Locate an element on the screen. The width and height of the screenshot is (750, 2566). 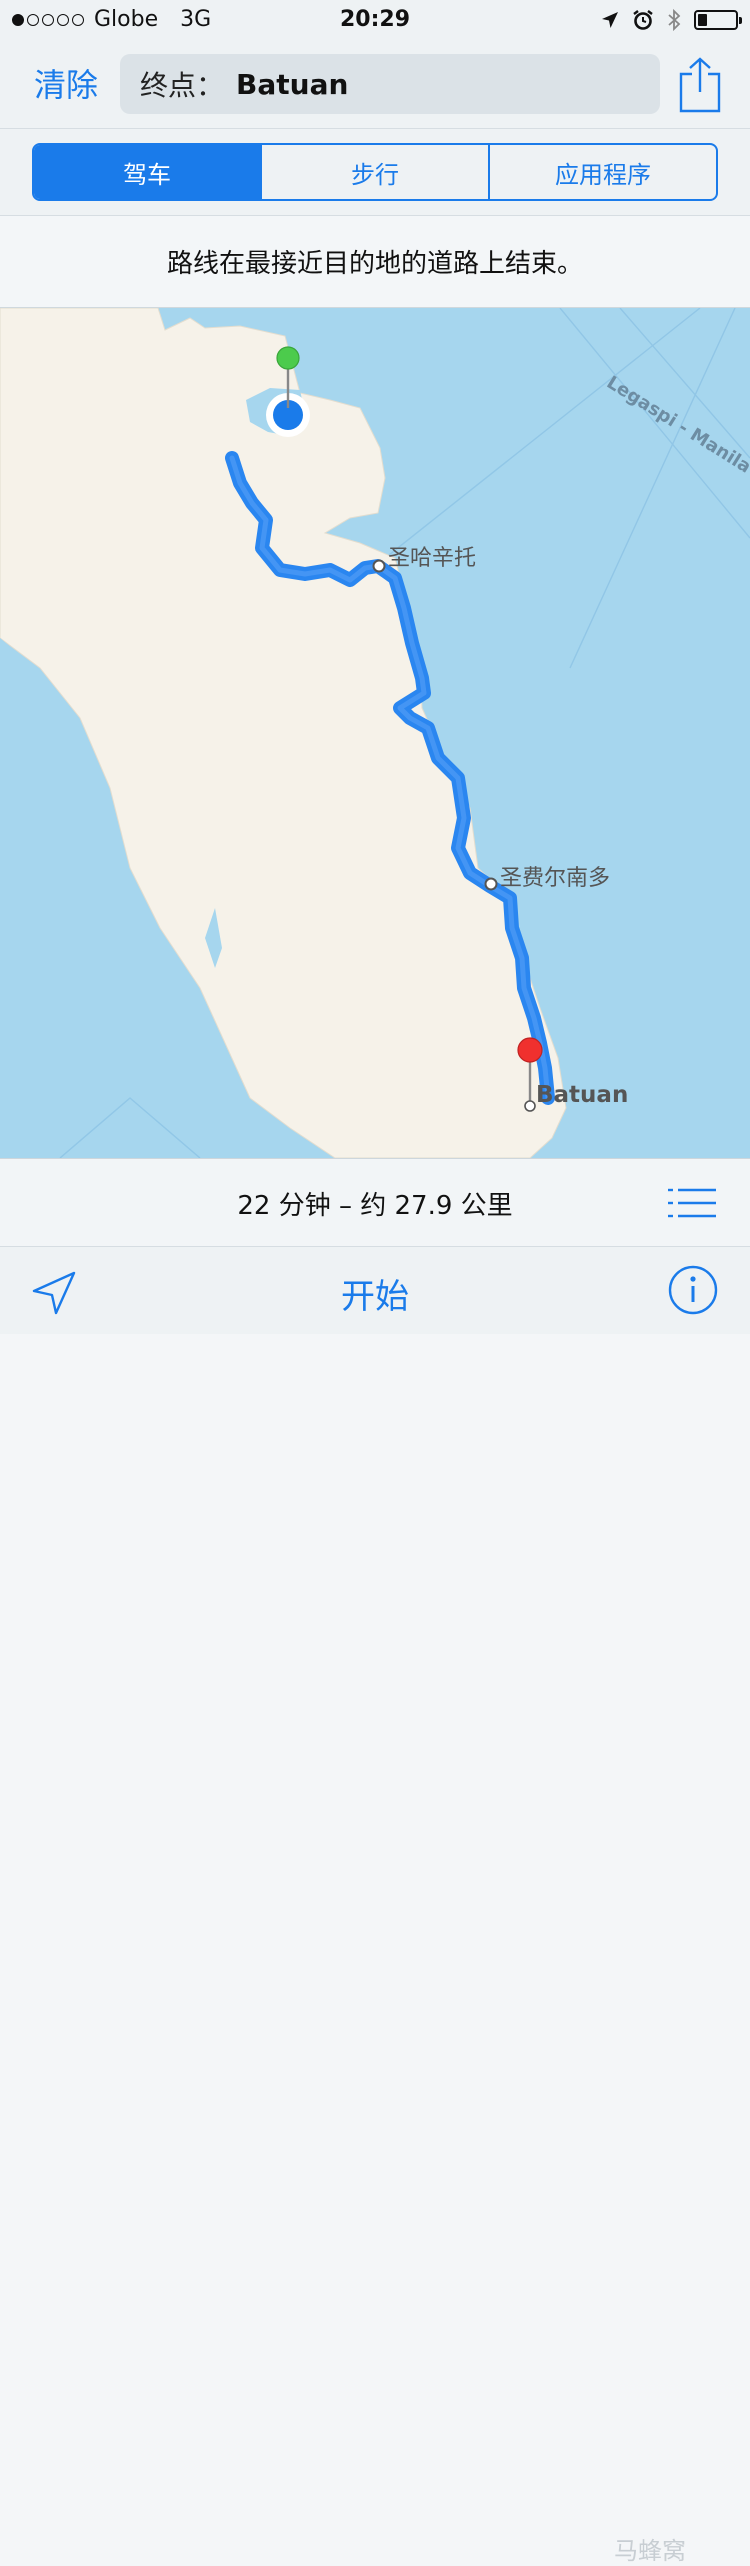
place-label: 圣费尔南多 is located at coordinates (555, 878).